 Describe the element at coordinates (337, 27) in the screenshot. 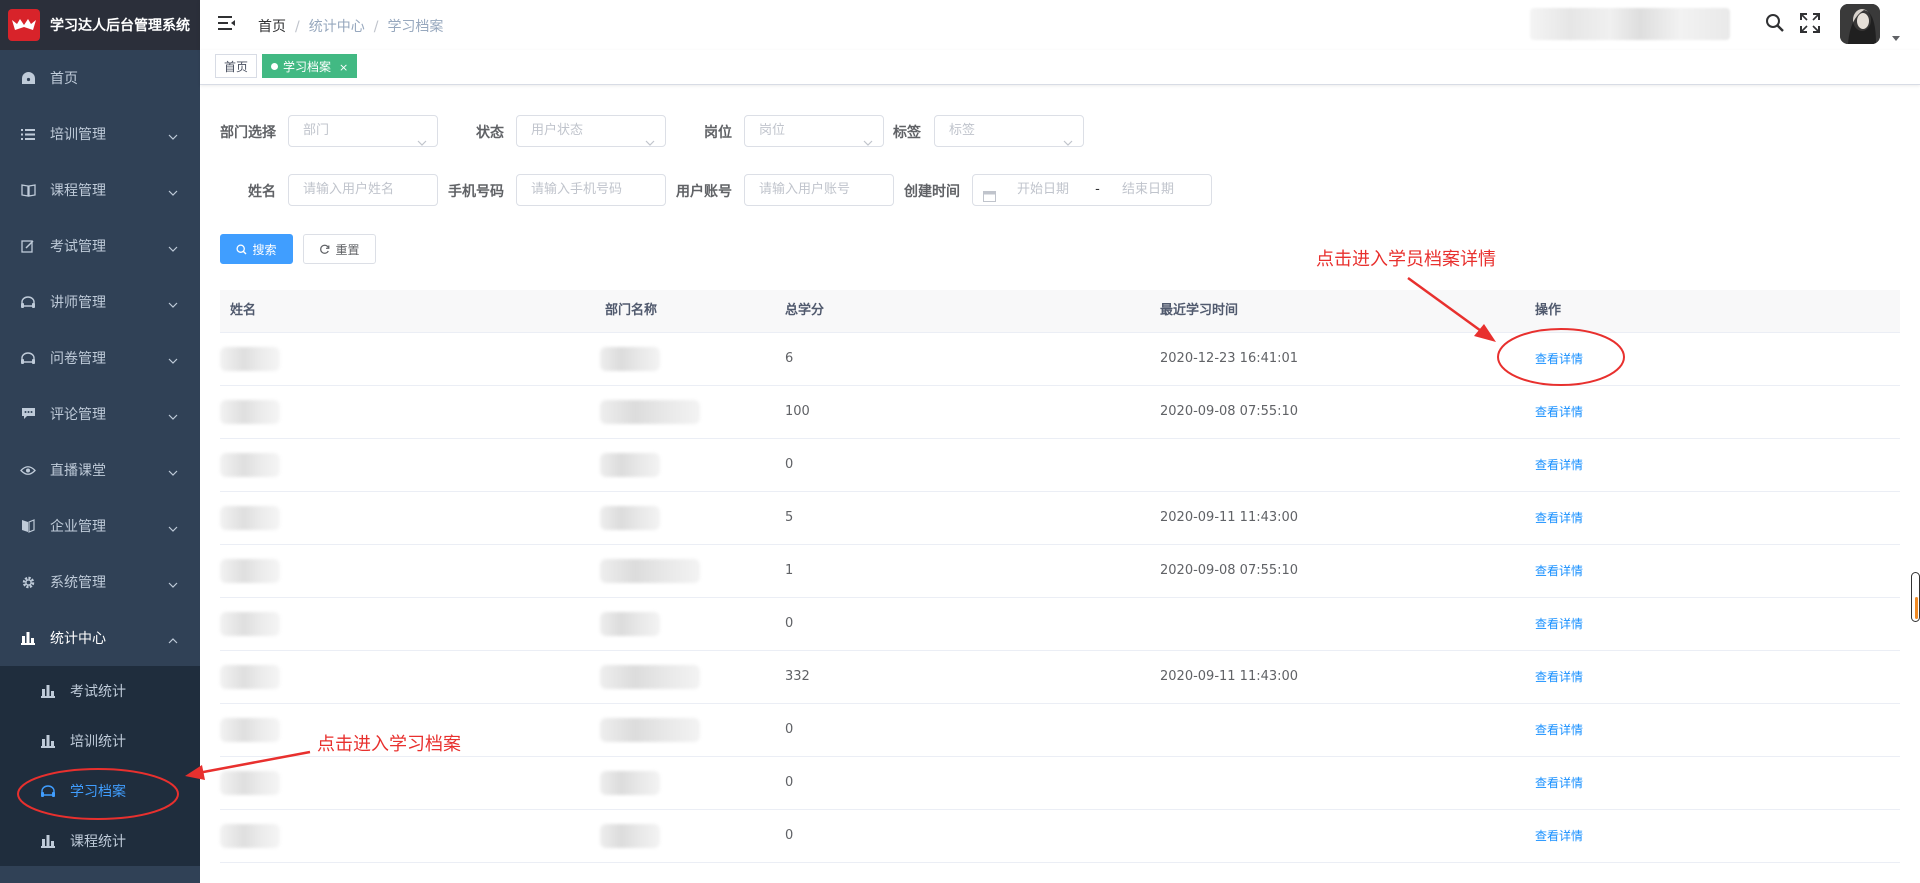

I see `breadcrumb-parent: 统计中心` at that location.